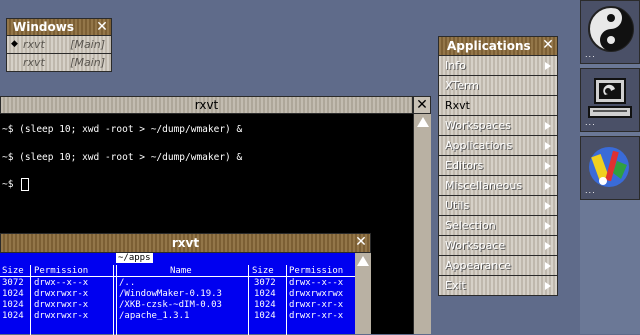 This screenshot has width=640, height=335. I want to click on terminal-prompt-line: ~$, so click(16, 184).